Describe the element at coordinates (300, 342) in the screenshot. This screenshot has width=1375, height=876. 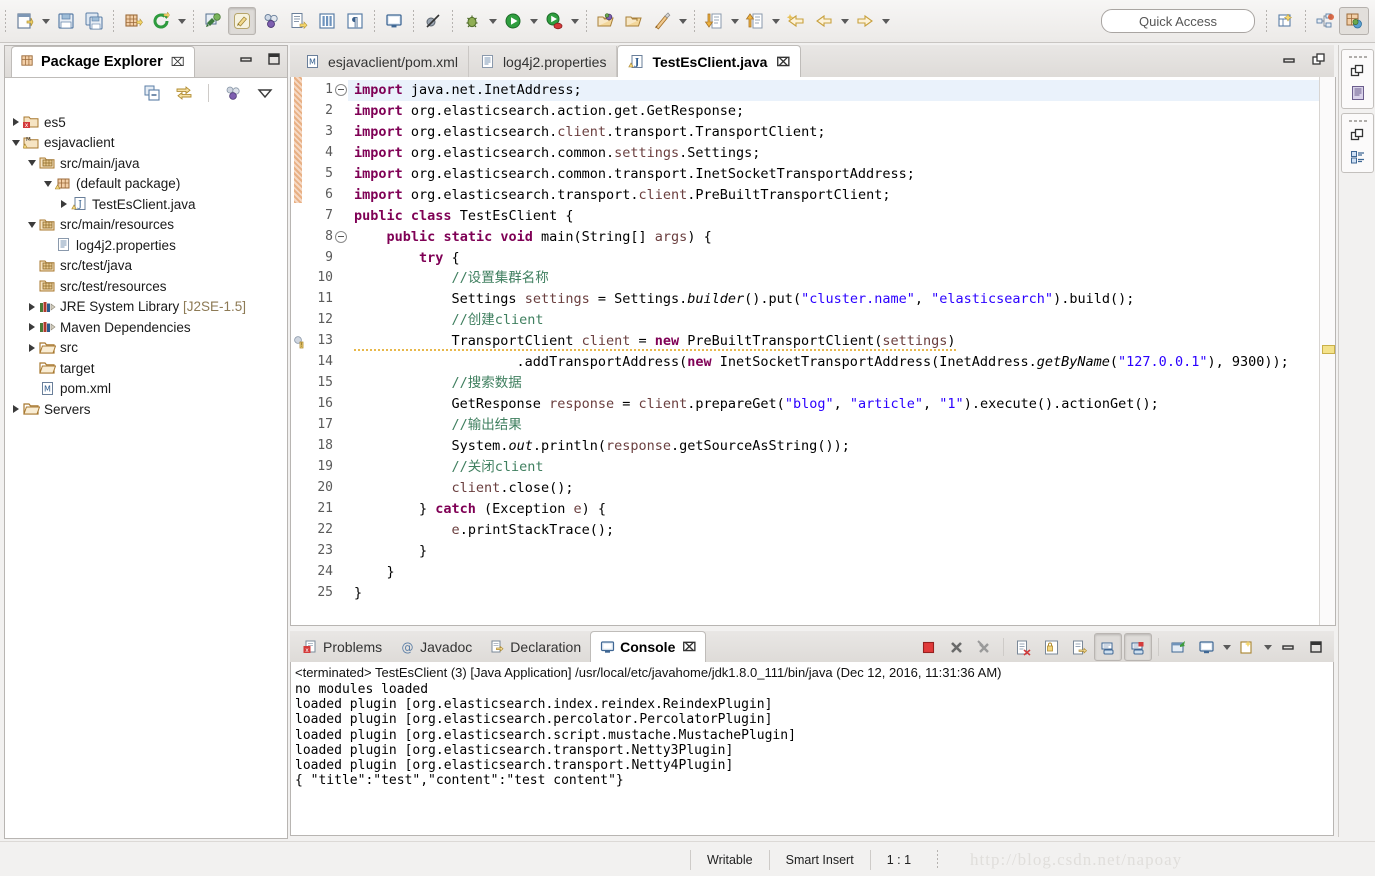
I see `warning-bulb-icon: !` at that location.